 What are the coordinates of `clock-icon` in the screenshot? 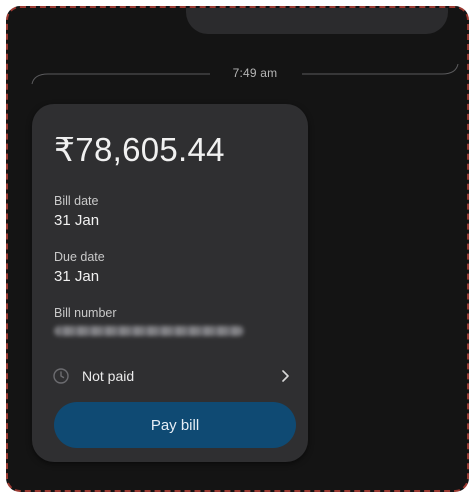 It's located at (61, 376).